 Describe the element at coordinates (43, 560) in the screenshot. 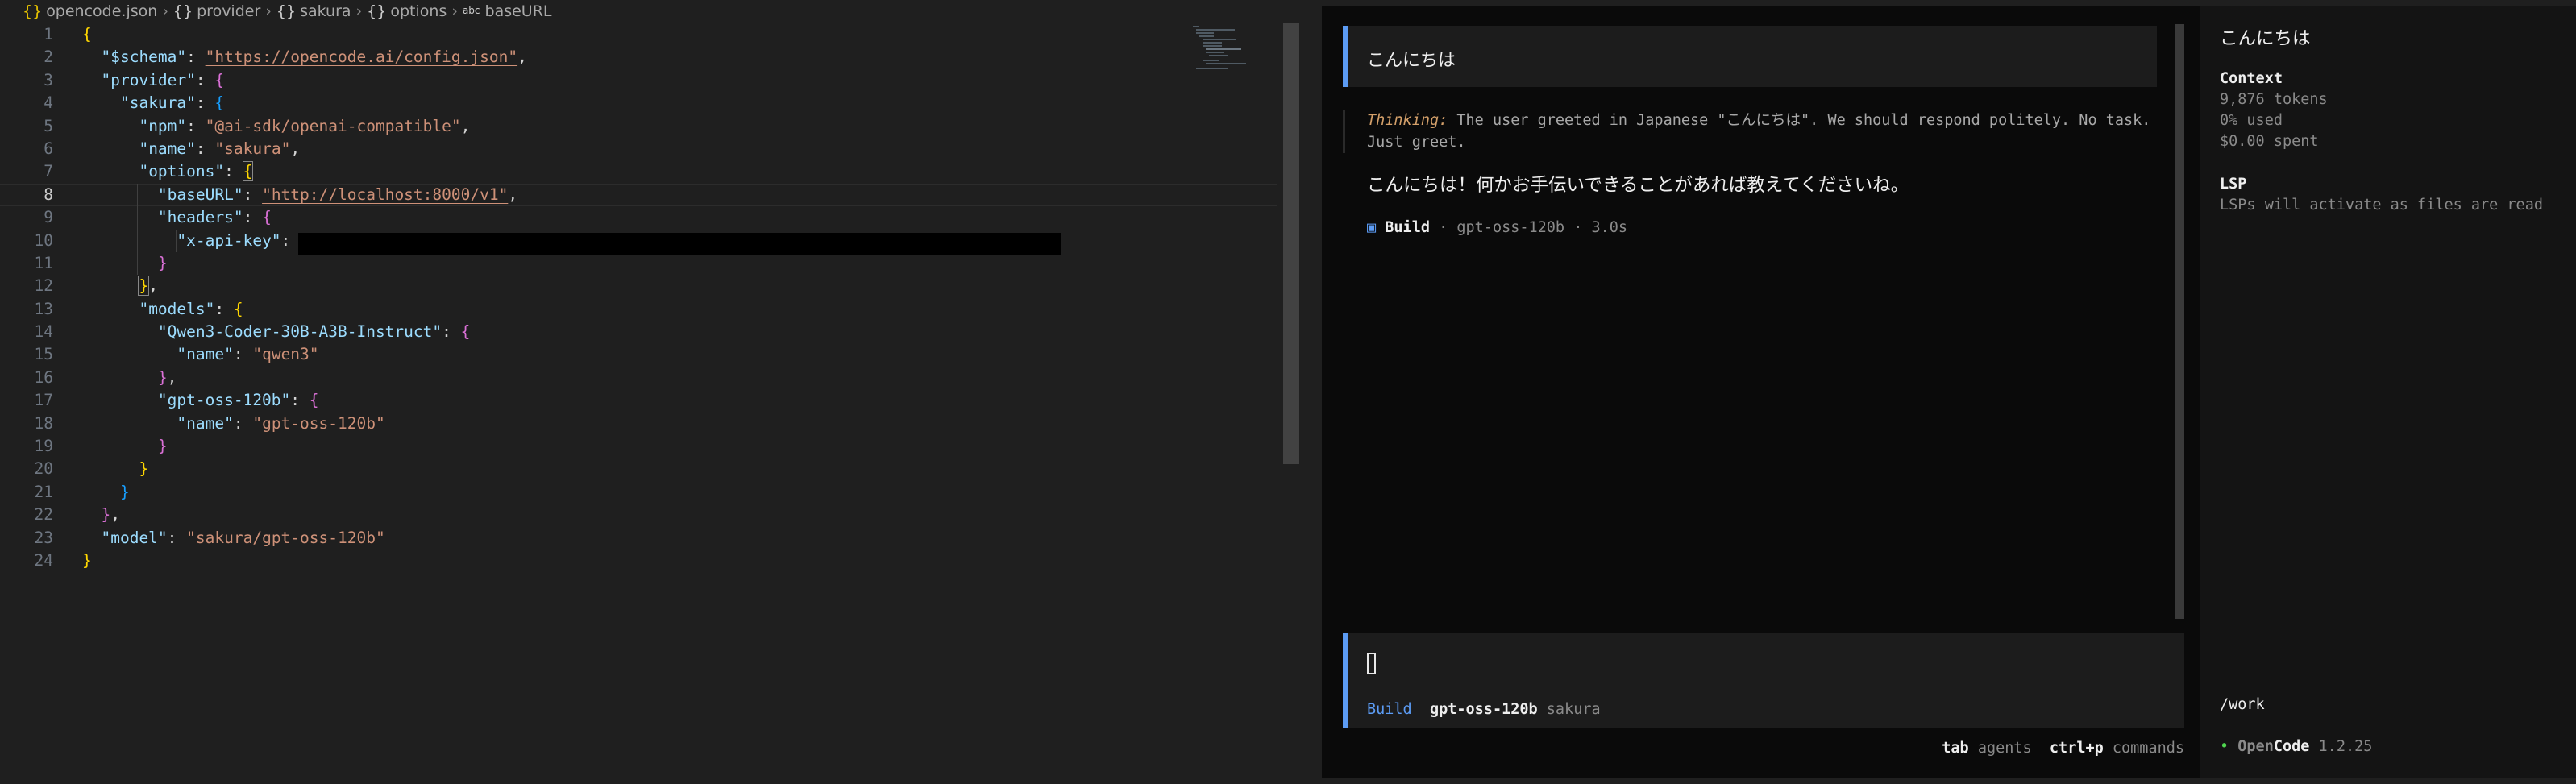

I see `line-number: 24` at that location.